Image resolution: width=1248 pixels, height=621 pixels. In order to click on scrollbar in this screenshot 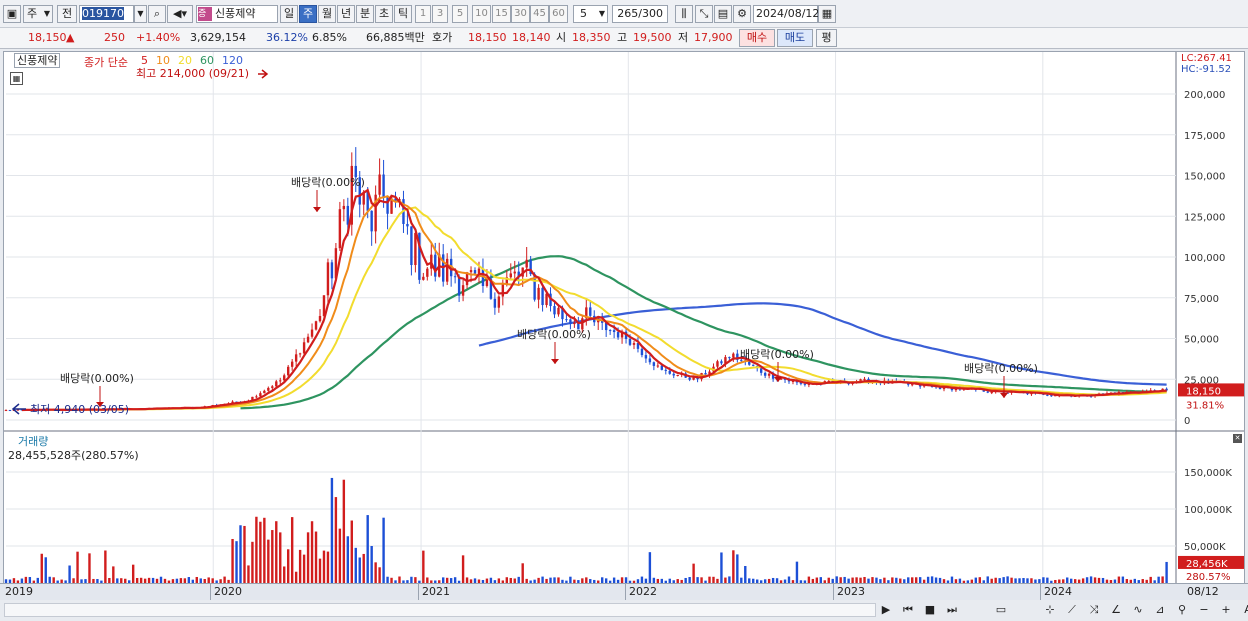, I will do `click(440, 610)`.